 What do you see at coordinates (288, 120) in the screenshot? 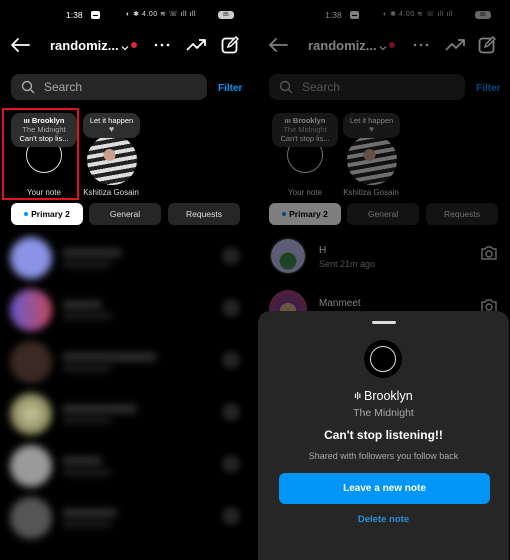
I see `music-bars-icon: ııı` at bounding box center [288, 120].